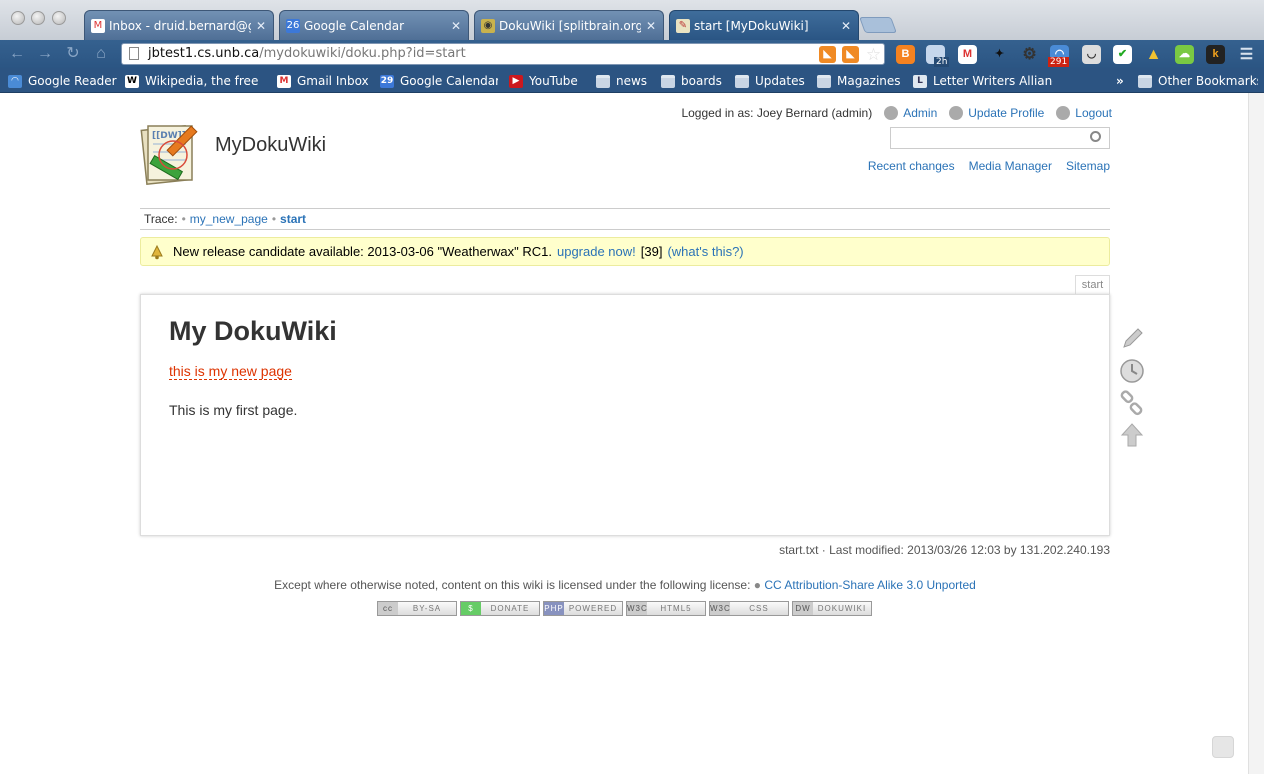 The width and height of the screenshot is (1264, 774). What do you see at coordinates (192, 81) in the screenshot?
I see `bookmark-wikipedia: W Wikipedia, the free e` at bounding box center [192, 81].